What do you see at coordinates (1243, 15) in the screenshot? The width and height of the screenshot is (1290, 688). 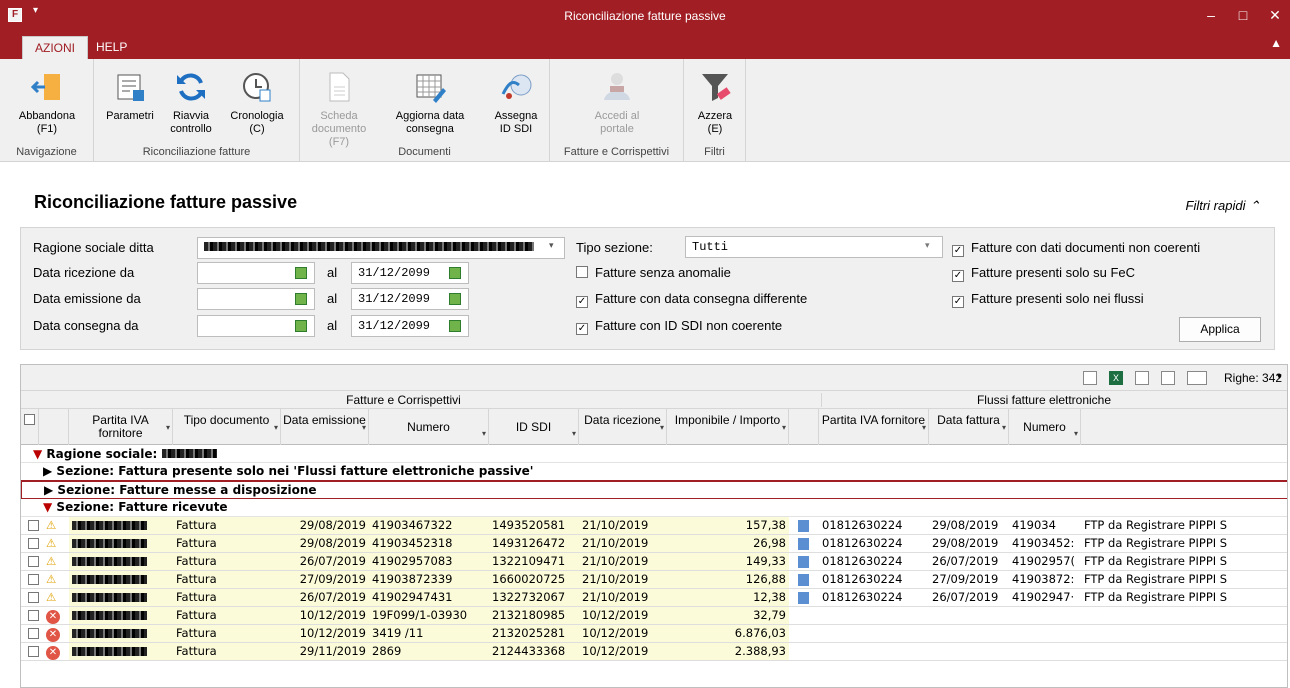 I see `maximize-button: □` at bounding box center [1243, 15].